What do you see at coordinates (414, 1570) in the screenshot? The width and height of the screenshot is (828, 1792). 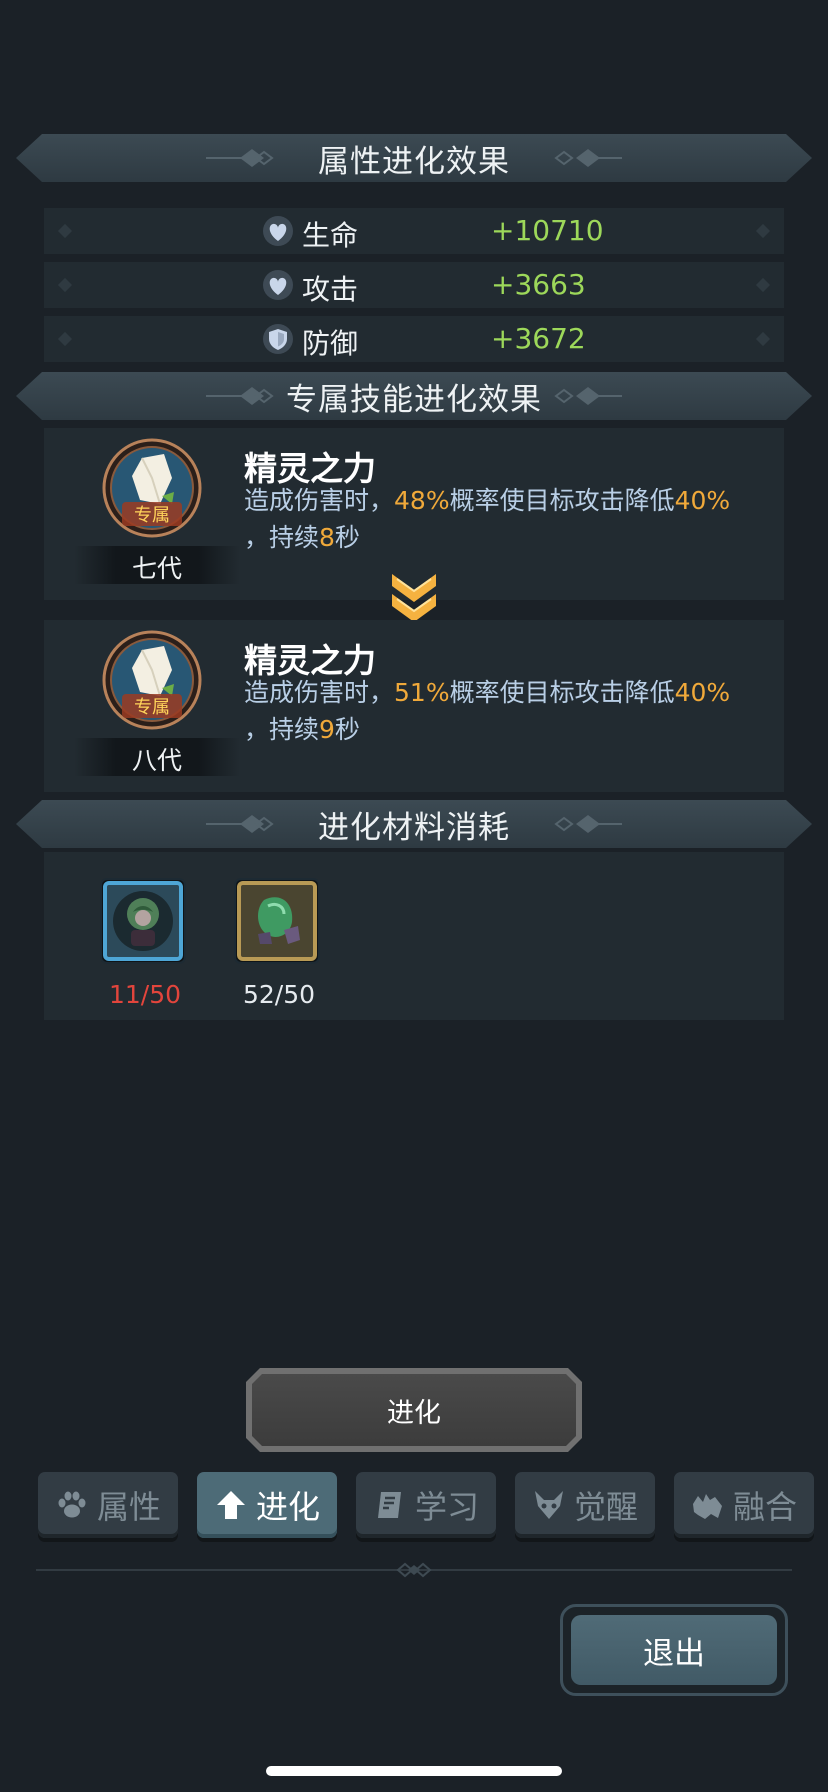 I see `divider-ornament-icon` at bounding box center [414, 1570].